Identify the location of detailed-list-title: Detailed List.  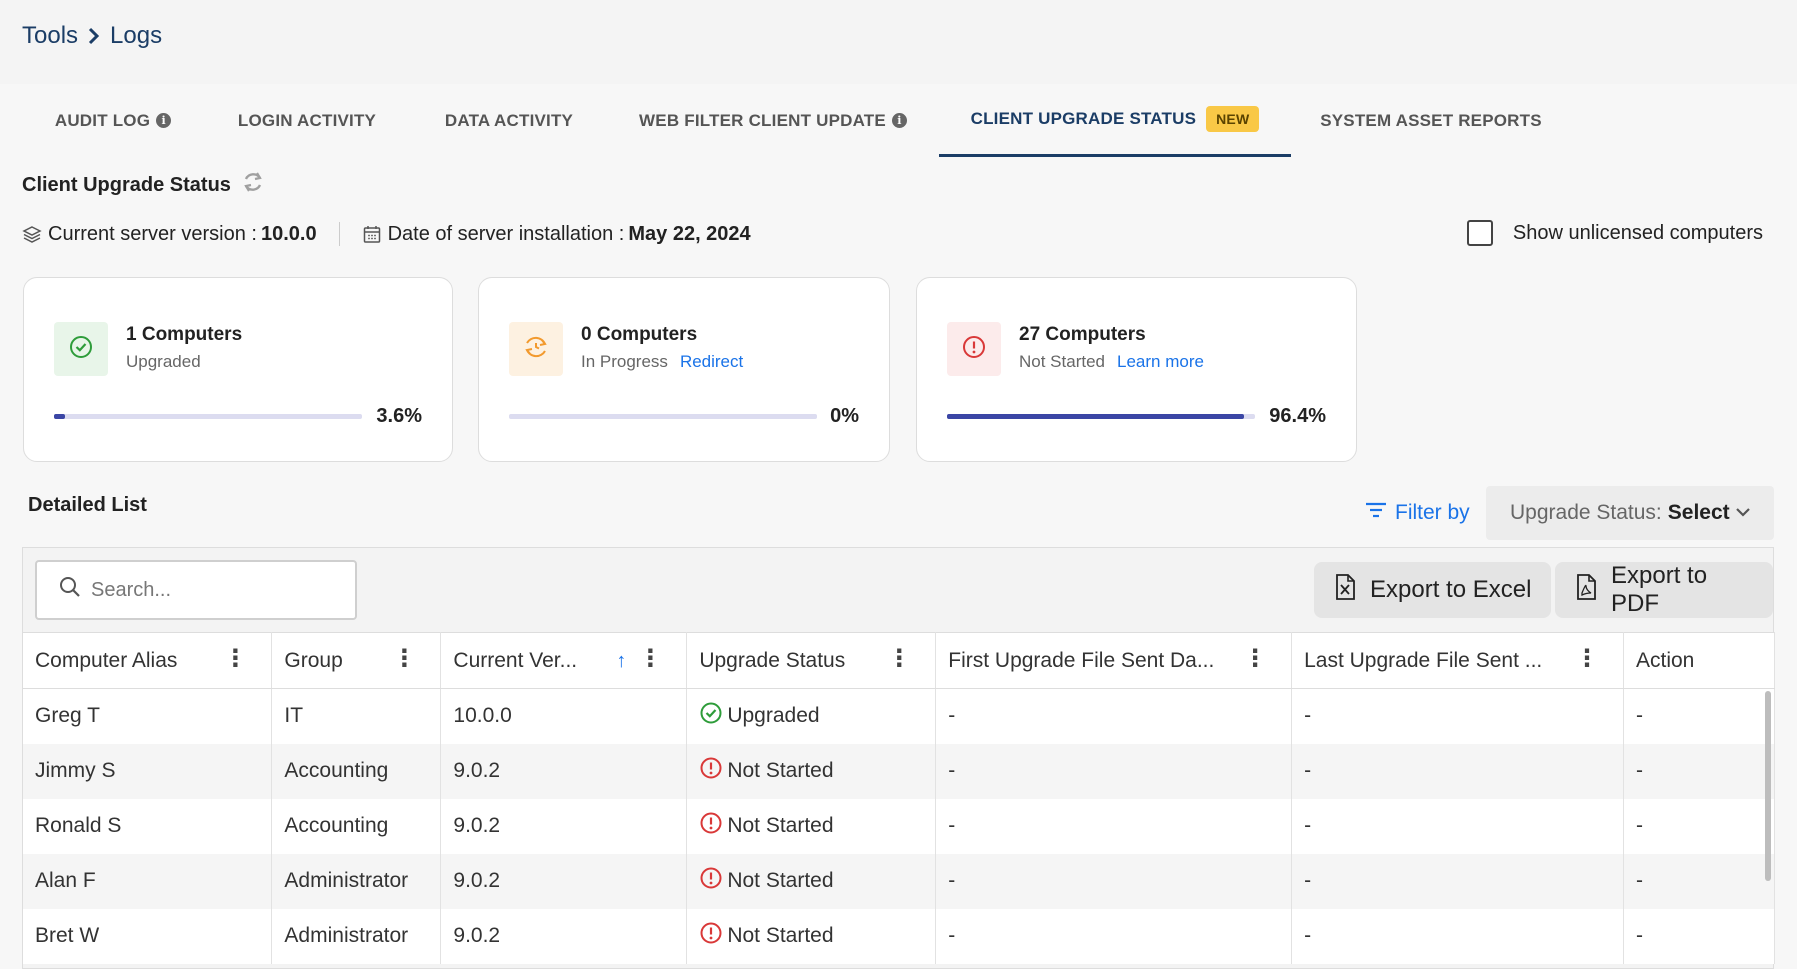
(87, 505).